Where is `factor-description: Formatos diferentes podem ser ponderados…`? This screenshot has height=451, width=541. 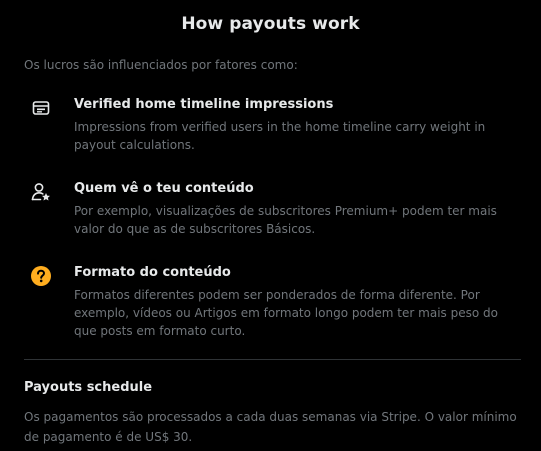 factor-description: Formatos diferentes podem ser ponderados… is located at coordinates (286, 313).